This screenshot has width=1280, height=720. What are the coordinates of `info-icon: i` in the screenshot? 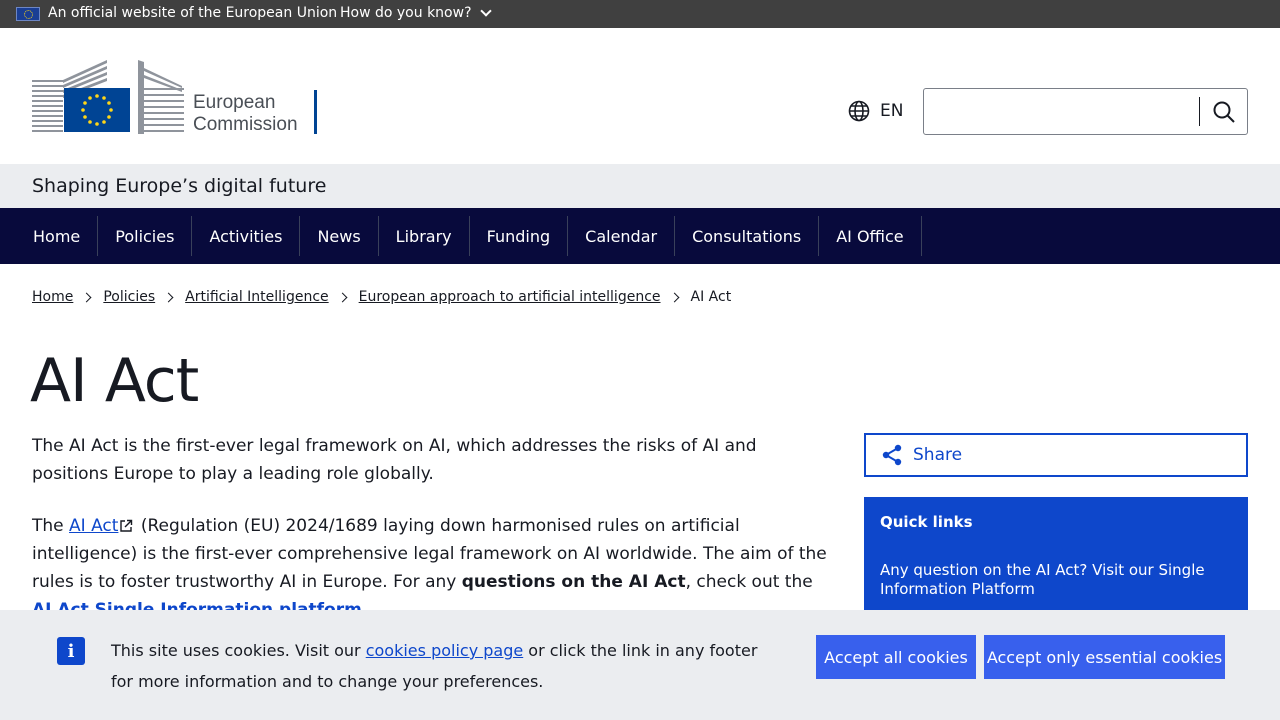 It's located at (71, 651).